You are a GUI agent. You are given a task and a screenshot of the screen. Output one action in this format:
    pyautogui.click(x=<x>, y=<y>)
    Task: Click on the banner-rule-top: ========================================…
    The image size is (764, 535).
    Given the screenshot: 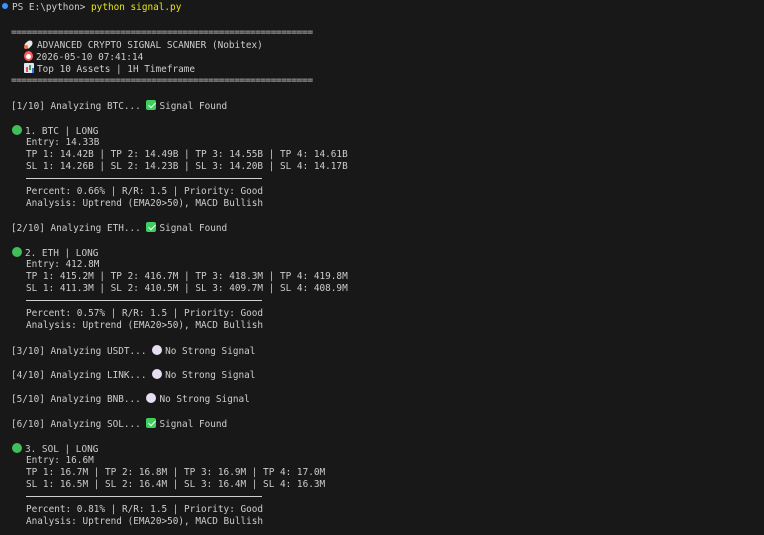 What is the action you would take?
    pyautogui.click(x=162, y=32)
    